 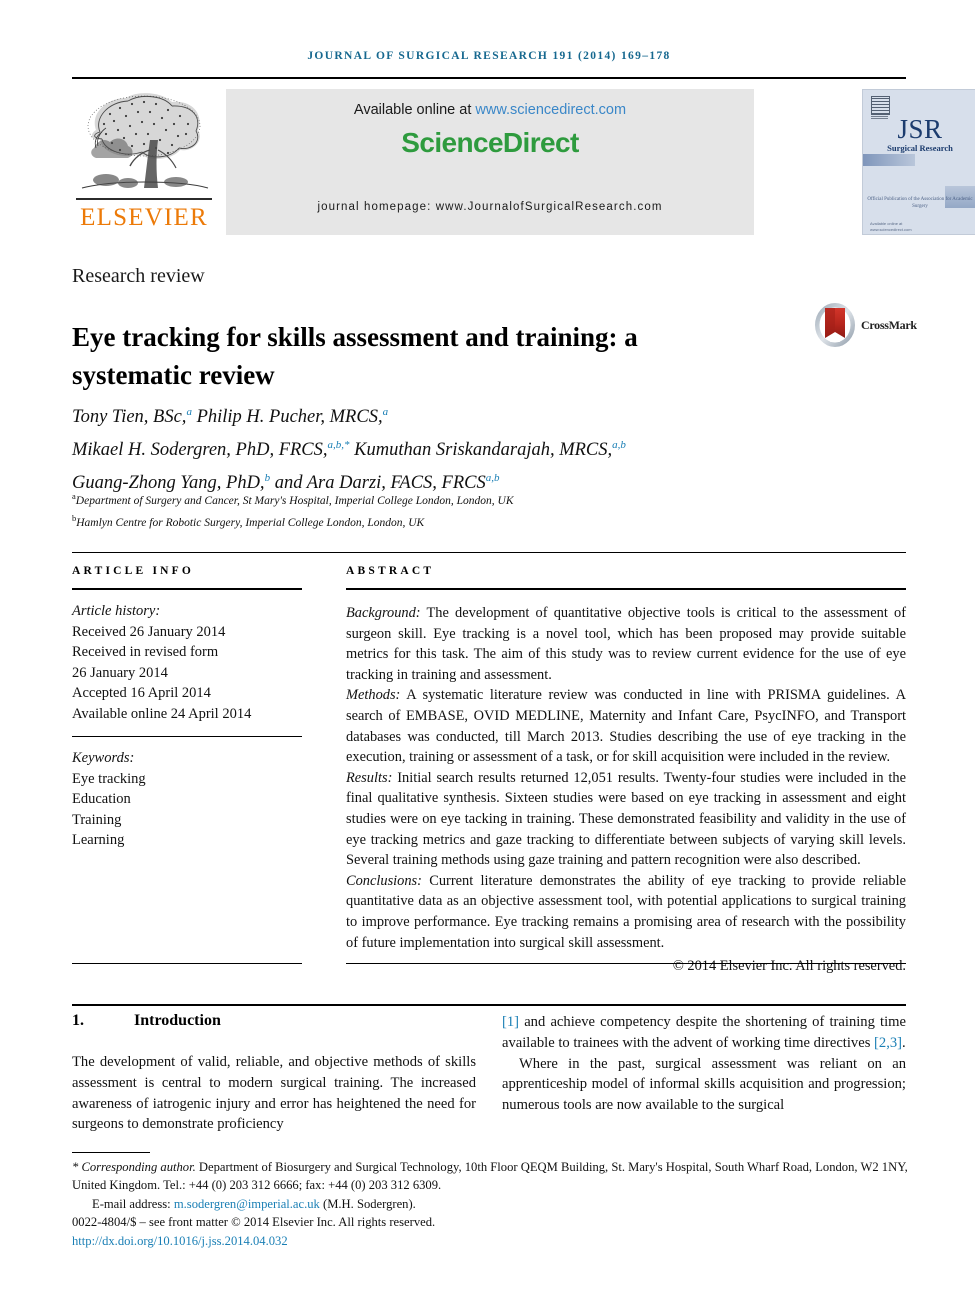 I want to click on abstract-label-results: Results:, so click(x=369, y=777).